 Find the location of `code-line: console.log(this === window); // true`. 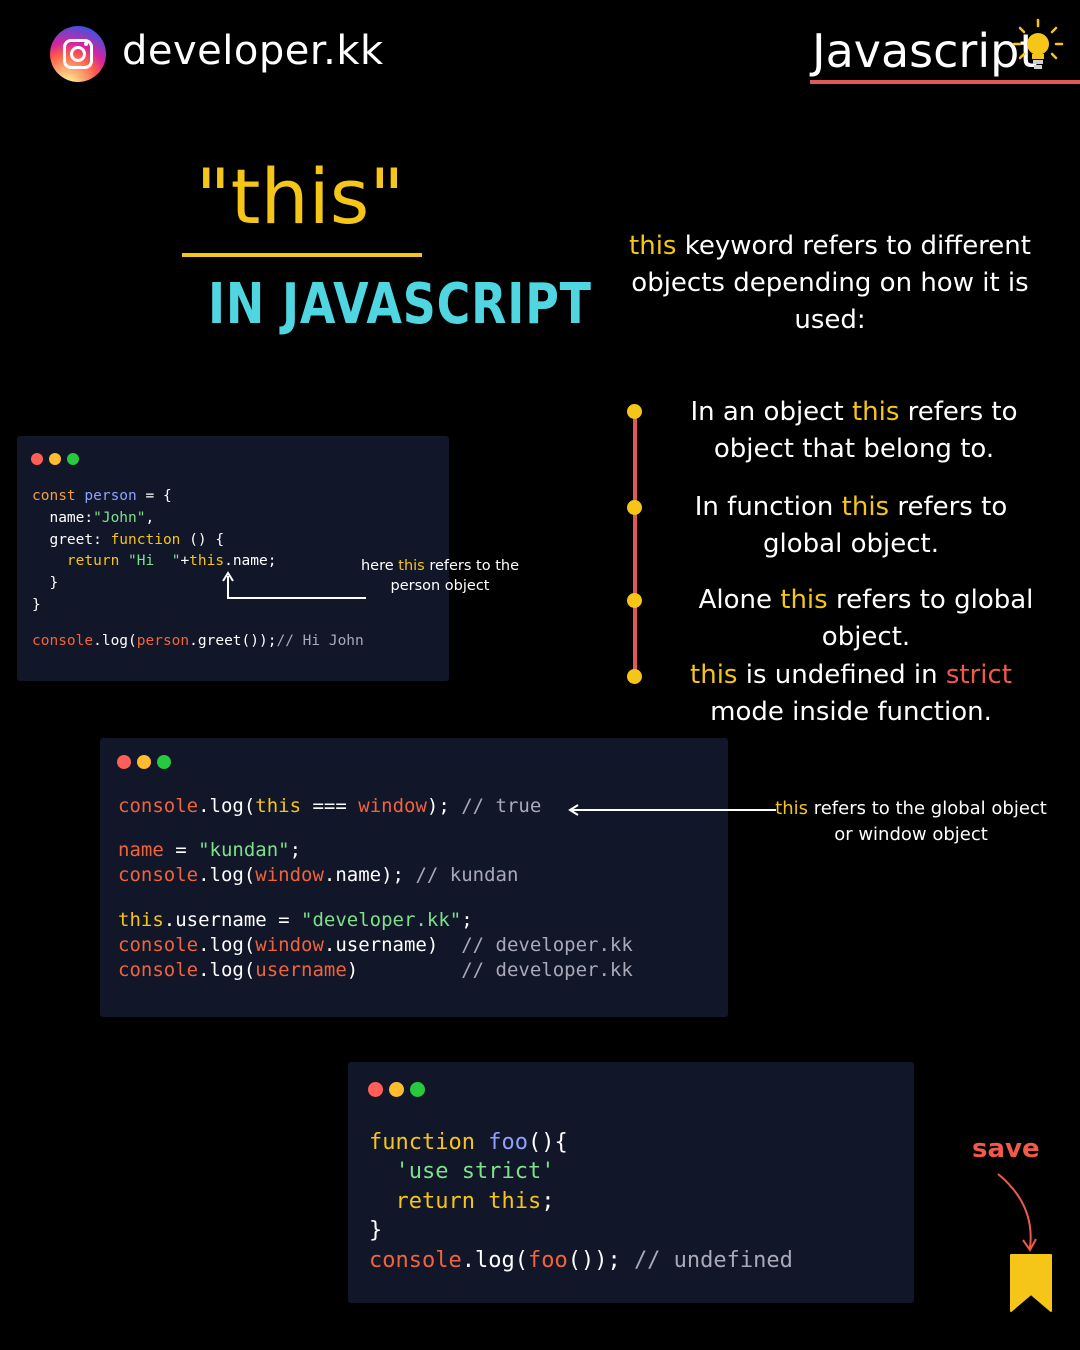

code-line: console.log(this === window); // true is located at coordinates (330, 806).